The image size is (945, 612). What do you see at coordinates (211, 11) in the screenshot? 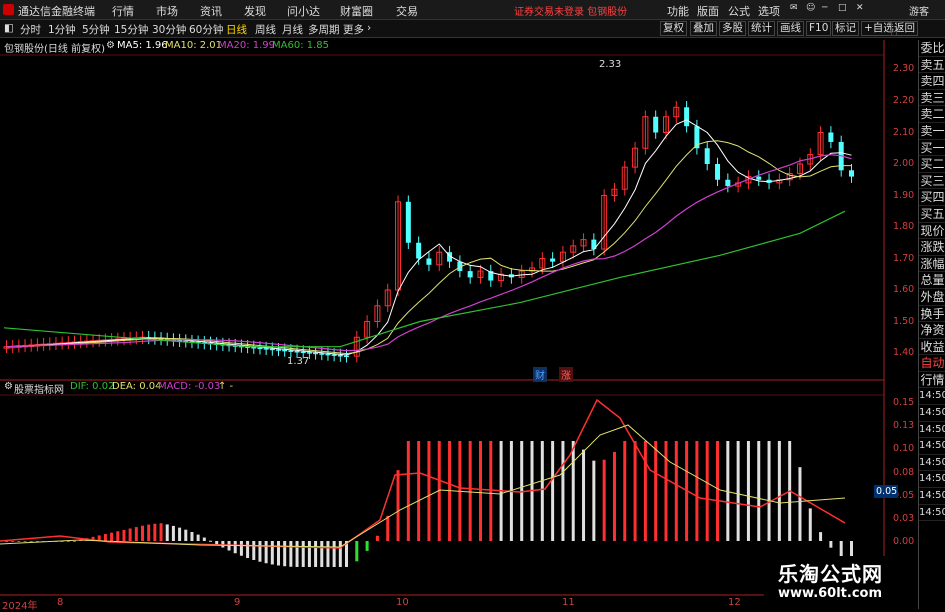
I see `menu-news: 资讯` at bounding box center [211, 11].